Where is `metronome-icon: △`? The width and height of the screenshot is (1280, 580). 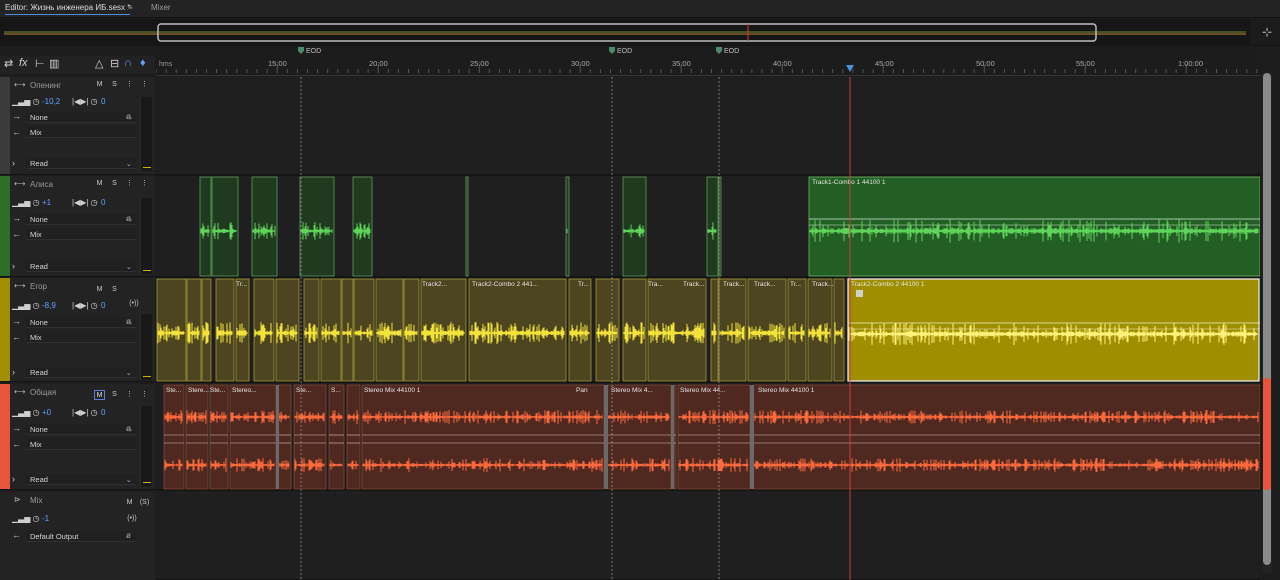 metronome-icon: △ is located at coordinates (99, 63).